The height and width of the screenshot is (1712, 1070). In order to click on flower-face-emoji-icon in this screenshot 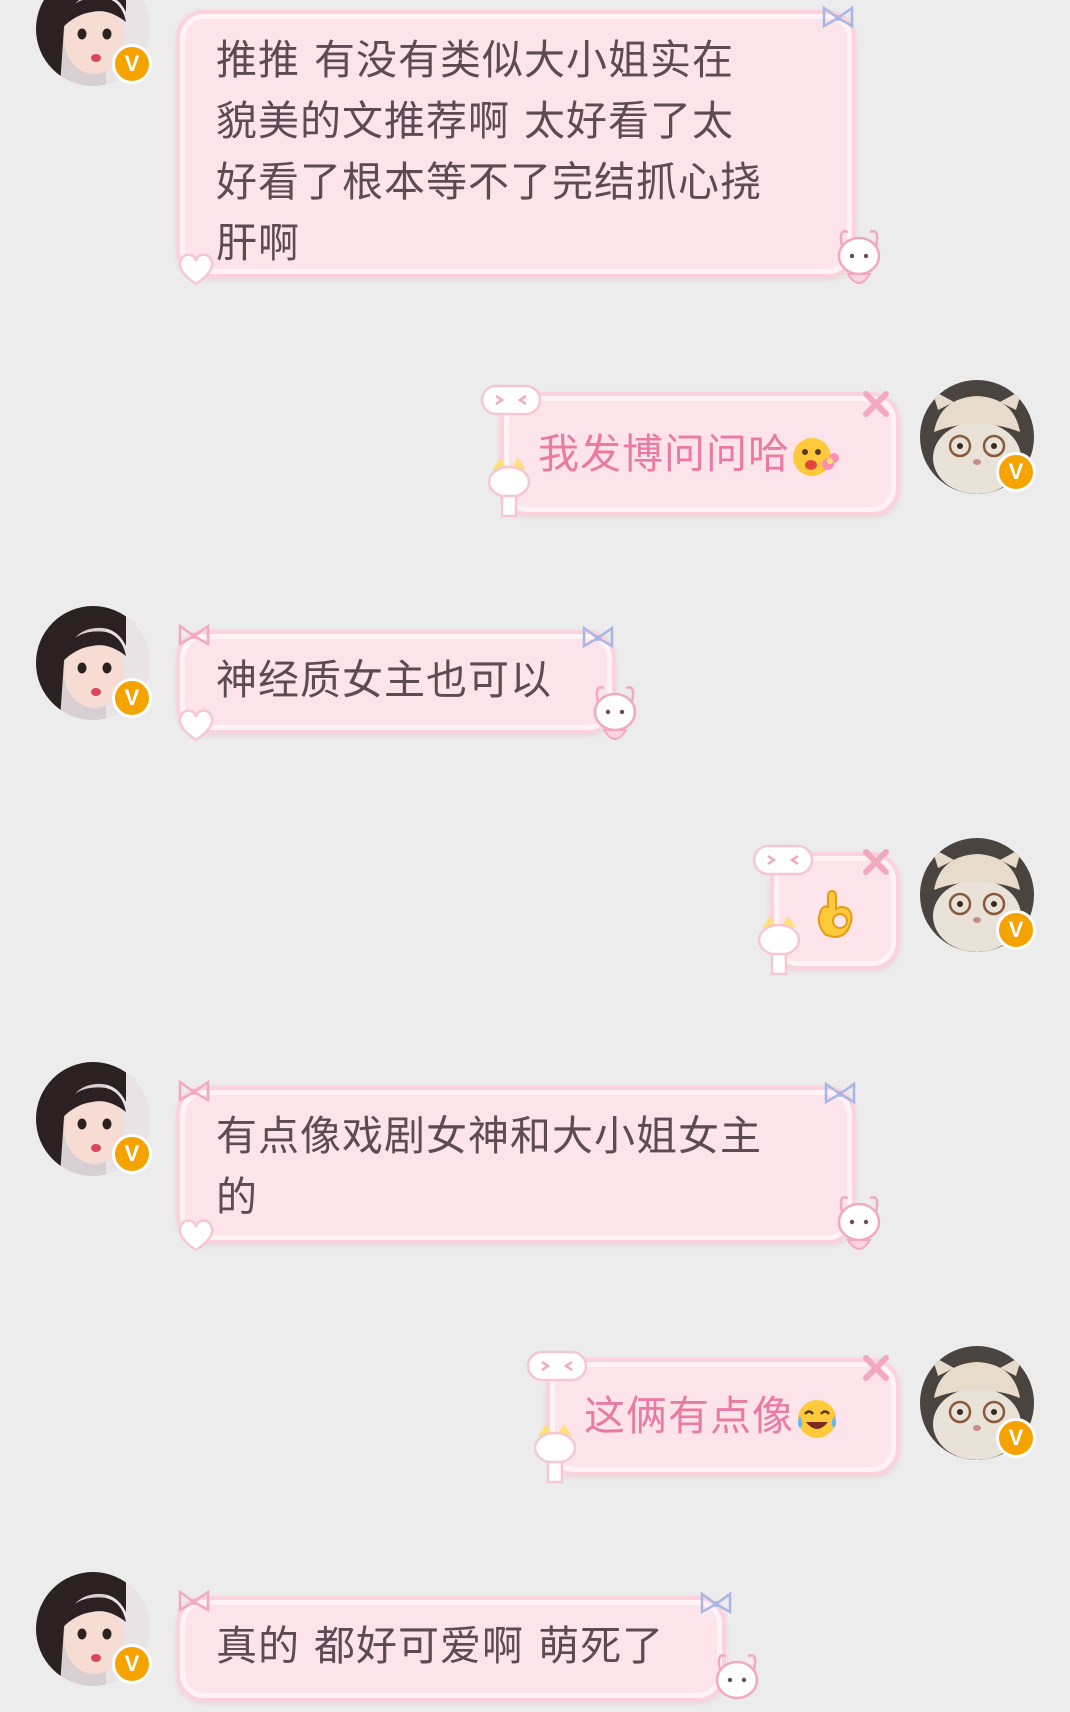, I will do `click(816, 457)`.